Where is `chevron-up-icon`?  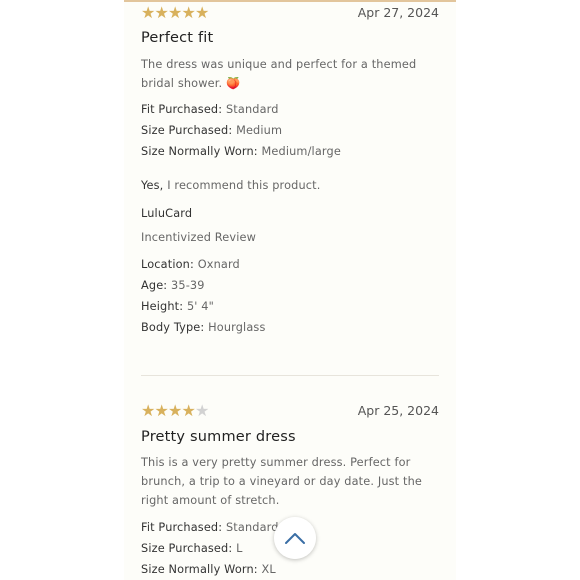 chevron-up-icon is located at coordinates (295, 538).